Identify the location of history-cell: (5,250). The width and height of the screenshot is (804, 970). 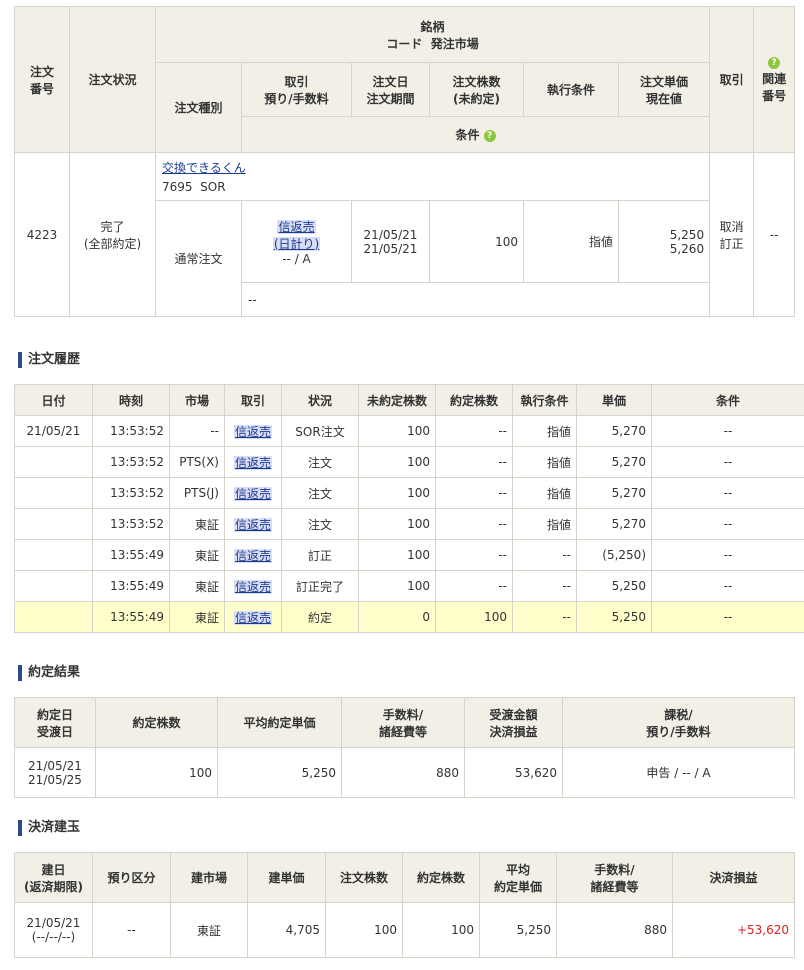
(614, 555).